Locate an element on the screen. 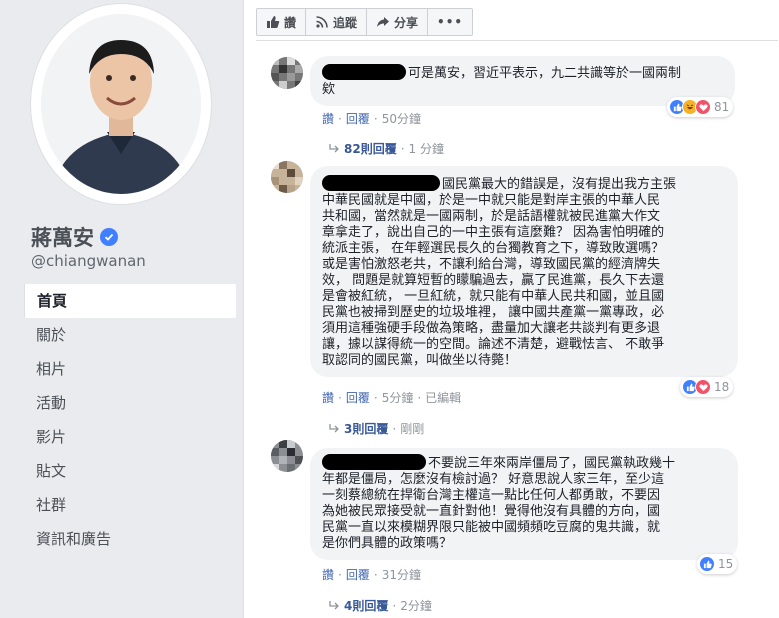  profile-name-text: 蔣萬安 is located at coordinates (62, 237).